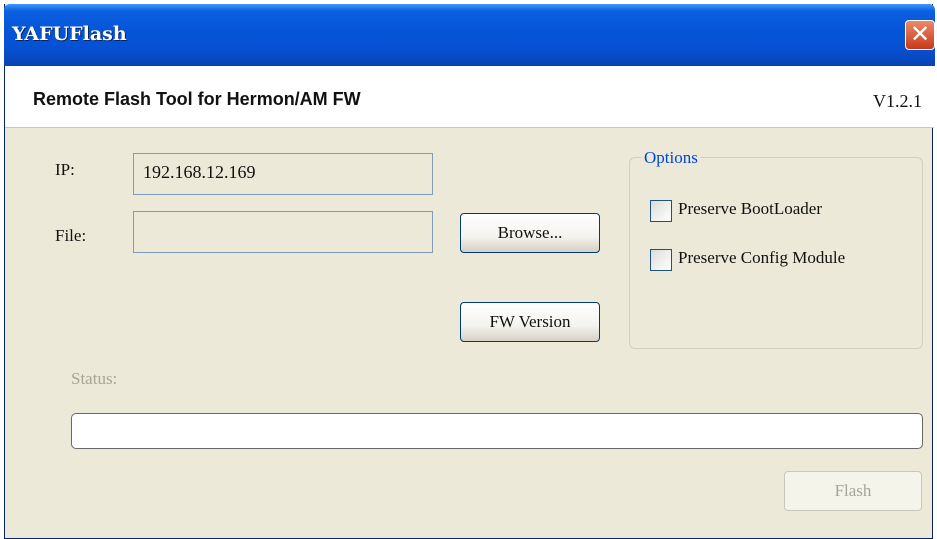  What do you see at coordinates (530, 322) in the screenshot?
I see `fw-version-button: FW Version` at bounding box center [530, 322].